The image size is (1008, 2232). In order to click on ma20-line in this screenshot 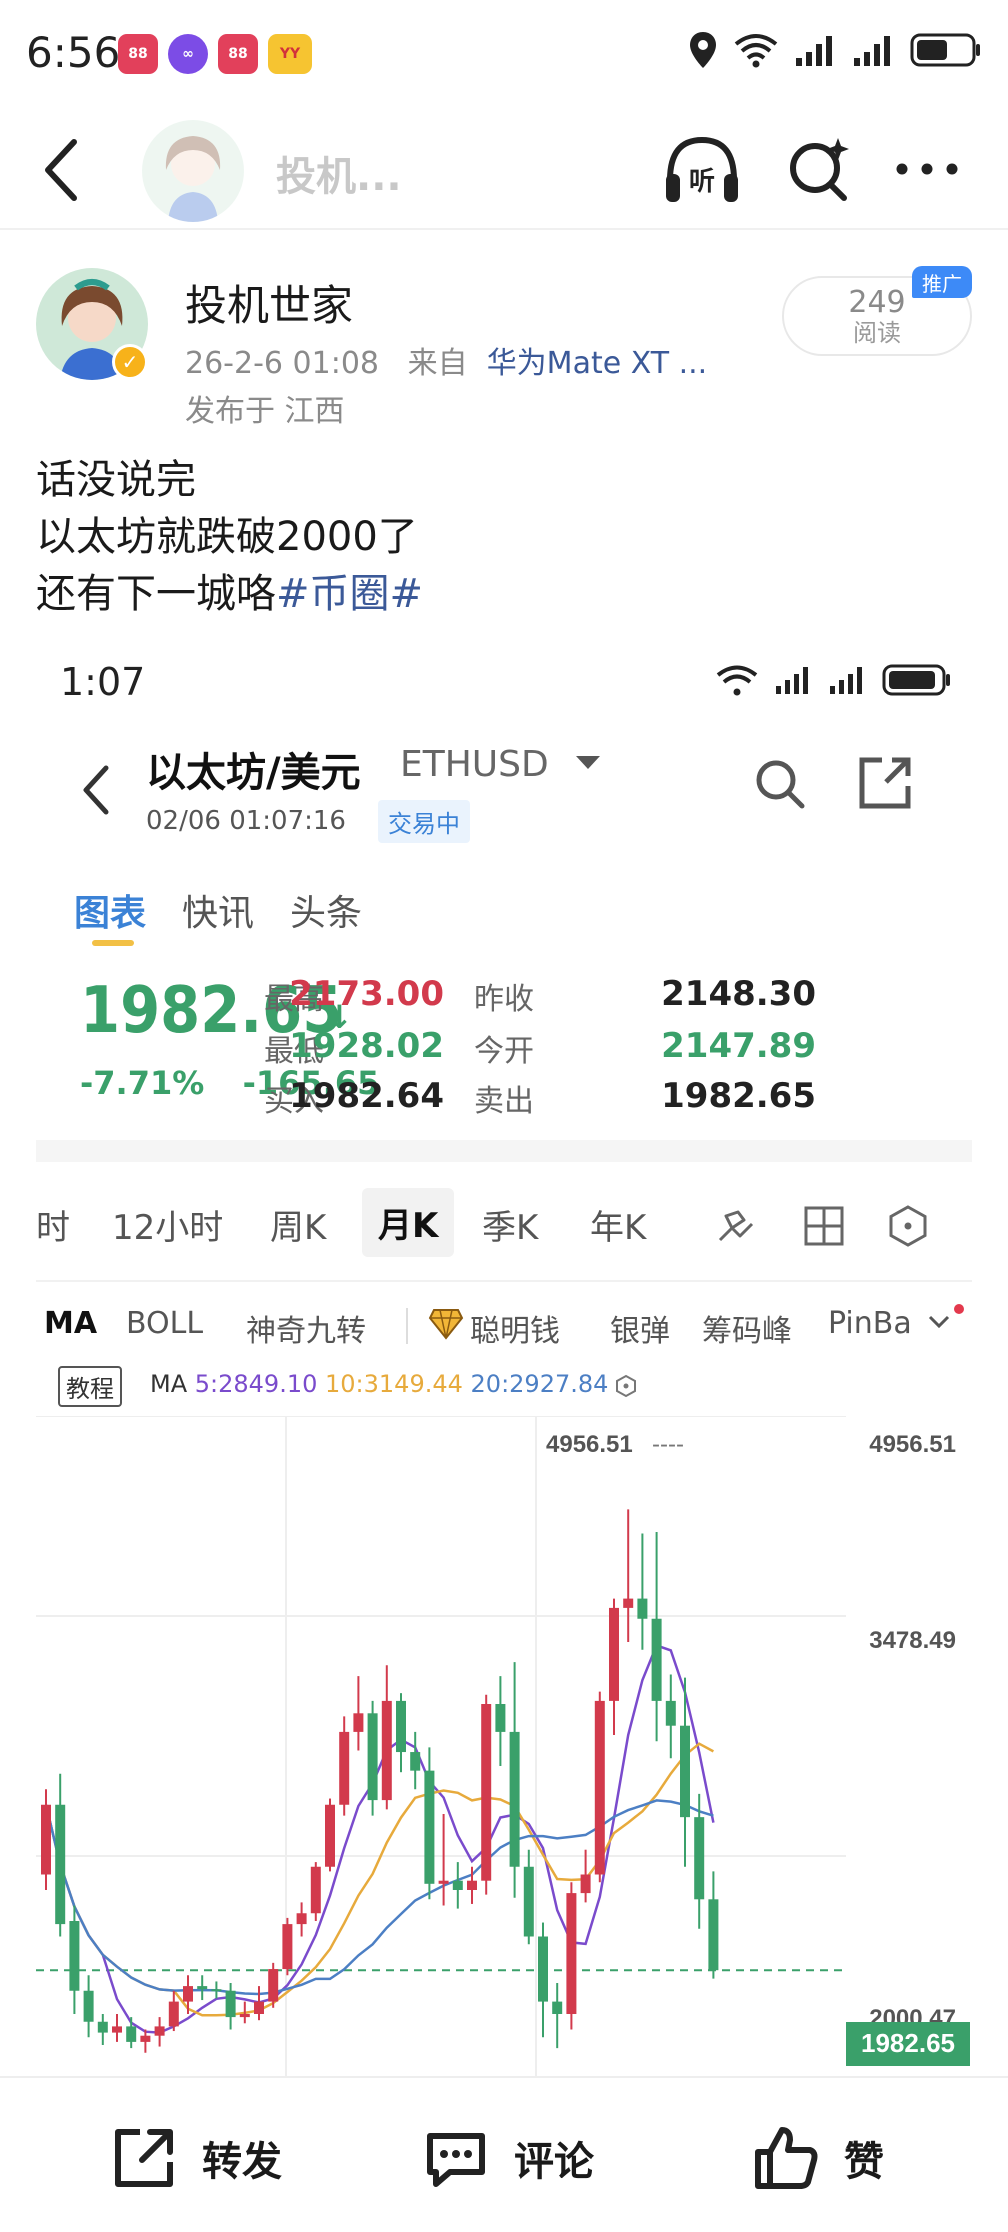, I will do `click(379, 1897)`.